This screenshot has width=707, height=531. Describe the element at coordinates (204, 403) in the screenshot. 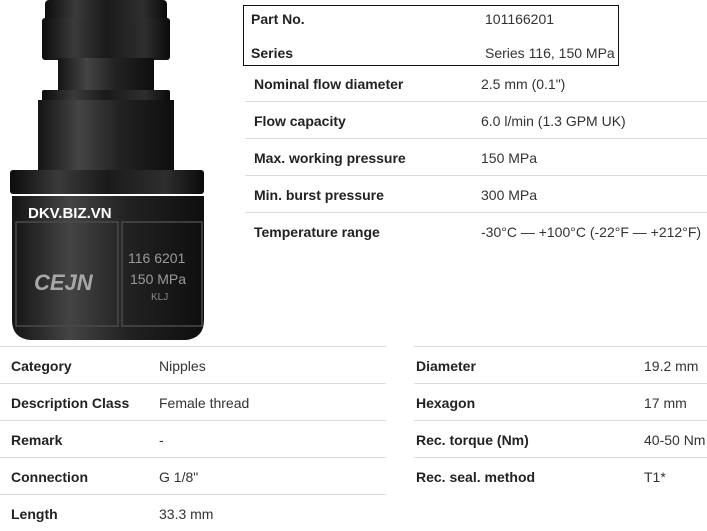

I see `detail-value: Female thread` at that location.